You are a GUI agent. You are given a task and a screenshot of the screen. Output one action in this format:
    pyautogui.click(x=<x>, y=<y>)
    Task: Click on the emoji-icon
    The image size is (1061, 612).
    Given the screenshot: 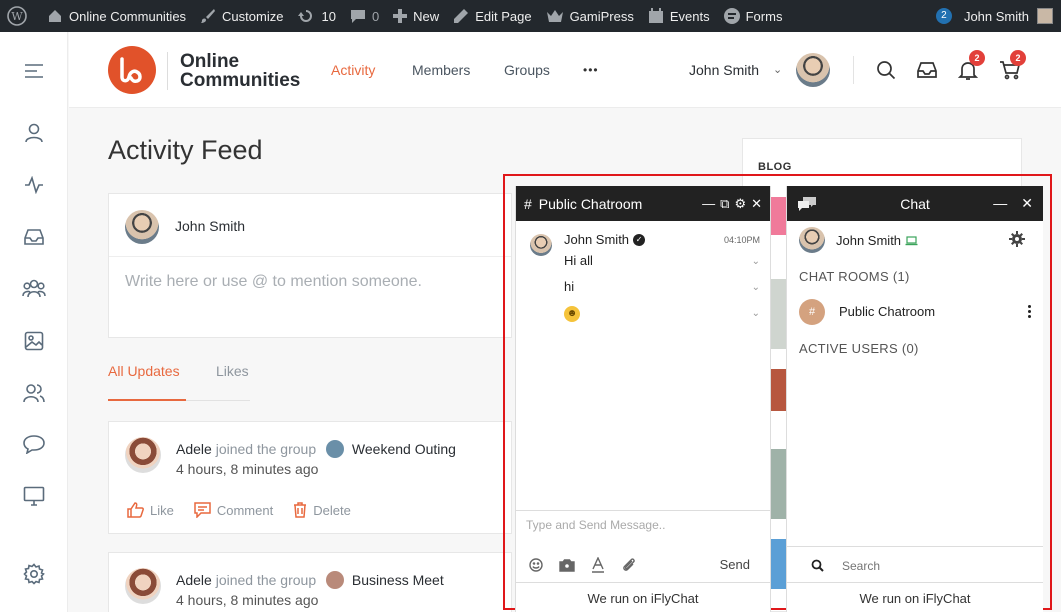 What is the action you would take?
    pyautogui.click(x=536, y=565)
    